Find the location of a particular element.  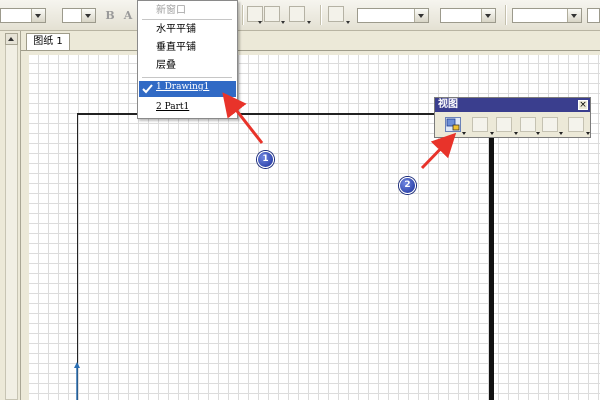

detail-view-icon is located at coordinates (528, 124).